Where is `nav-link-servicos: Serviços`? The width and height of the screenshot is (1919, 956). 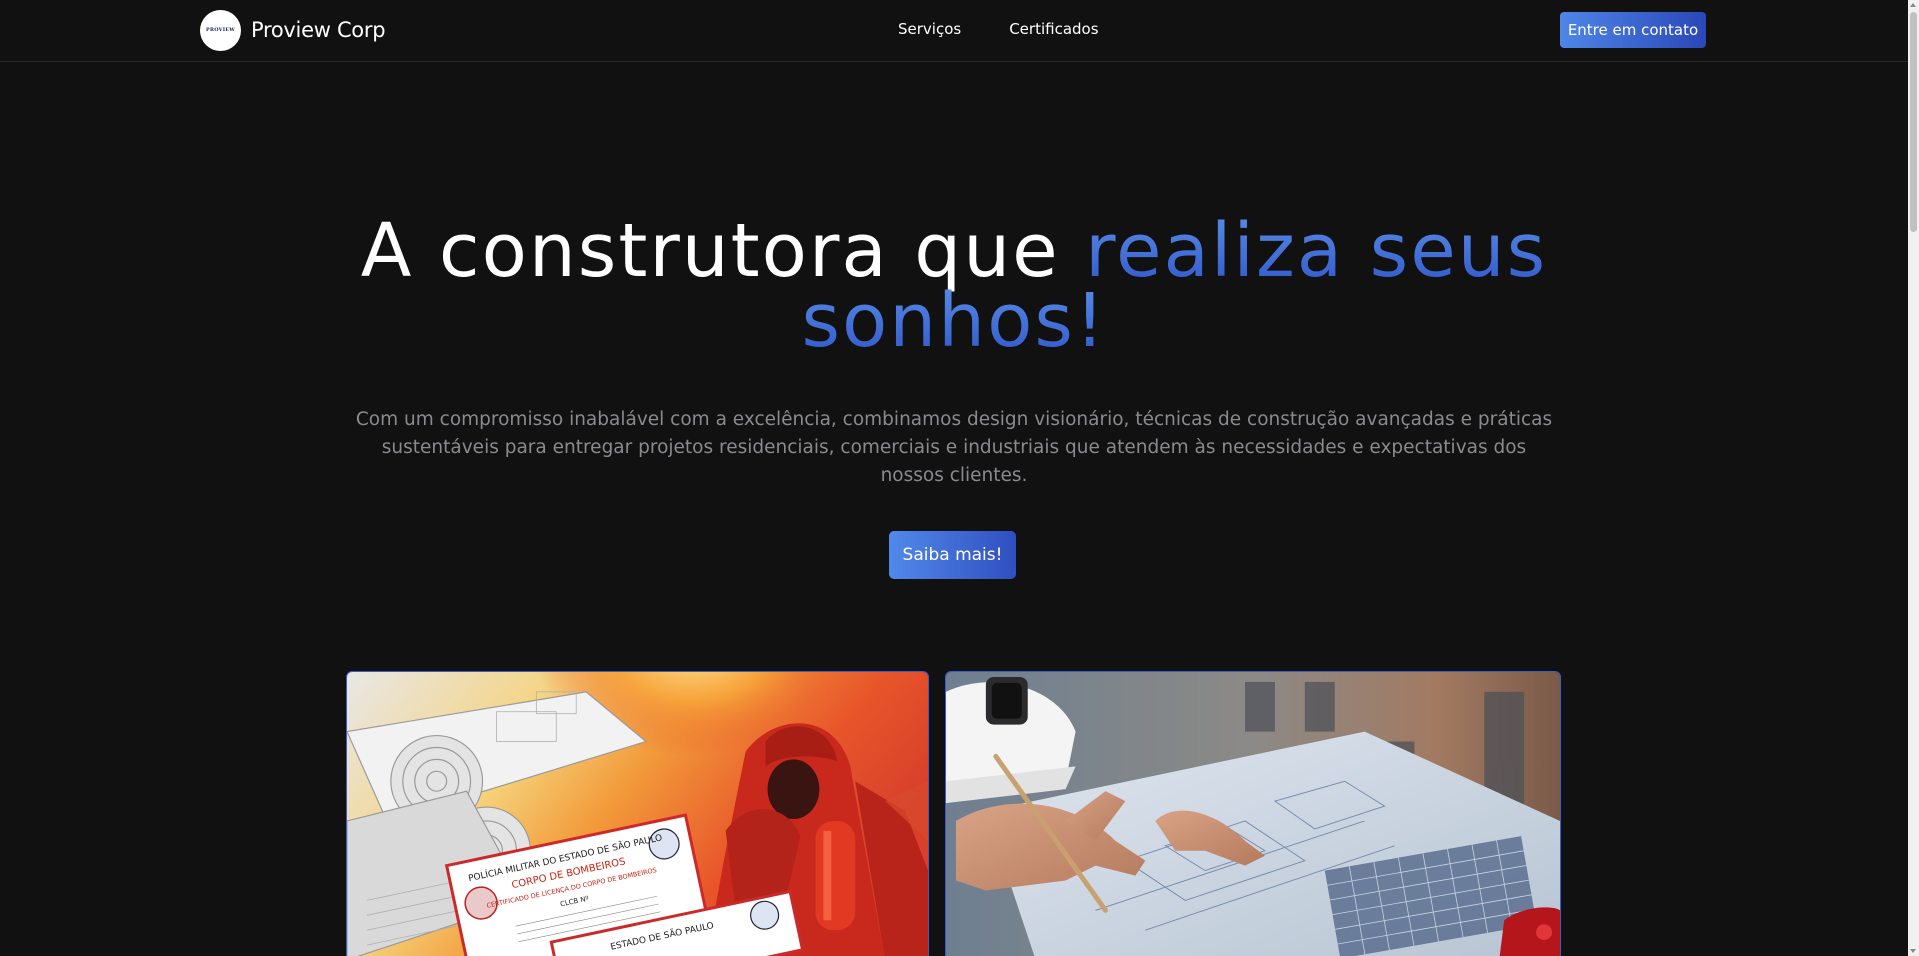 nav-link-servicos: Serviços is located at coordinates (929, 29).